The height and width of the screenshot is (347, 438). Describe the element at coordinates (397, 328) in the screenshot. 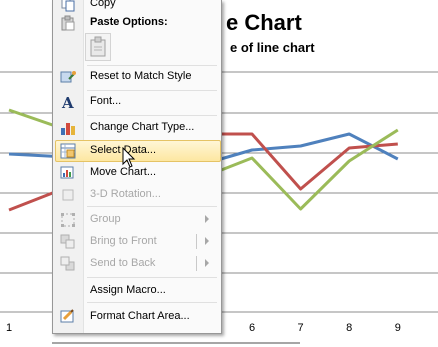

I see `x-tick-label: 9` at that location.